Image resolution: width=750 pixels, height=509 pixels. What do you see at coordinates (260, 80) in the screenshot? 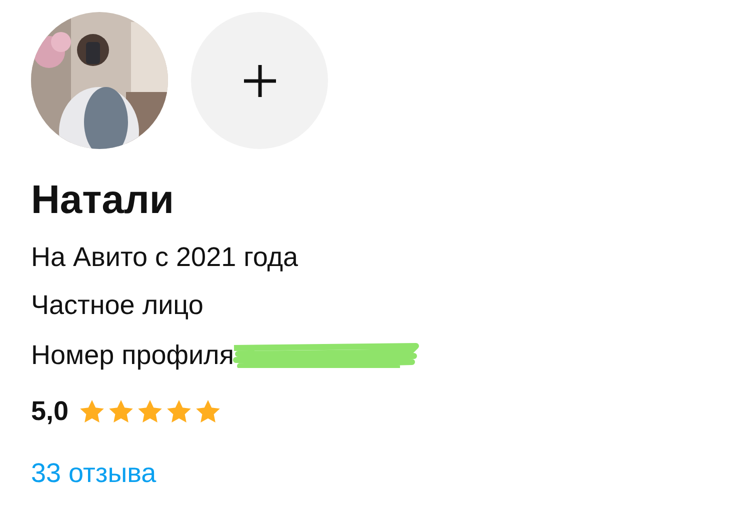
I see `plus-icon` at bounding box center [260, 80].